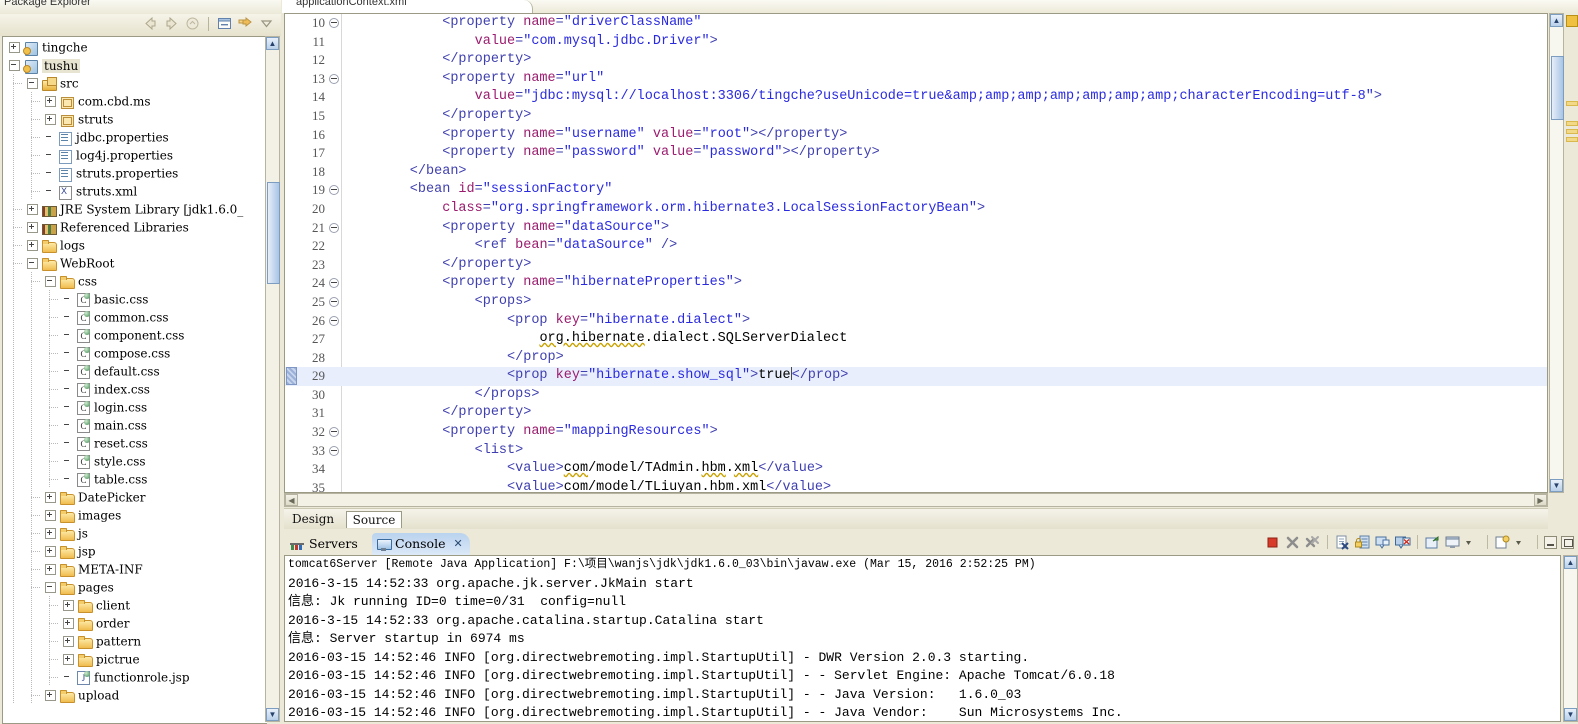  Describe the element at coordinates (916, 60) in the screenshot. I see `code-line: 12 </property>` at that location.